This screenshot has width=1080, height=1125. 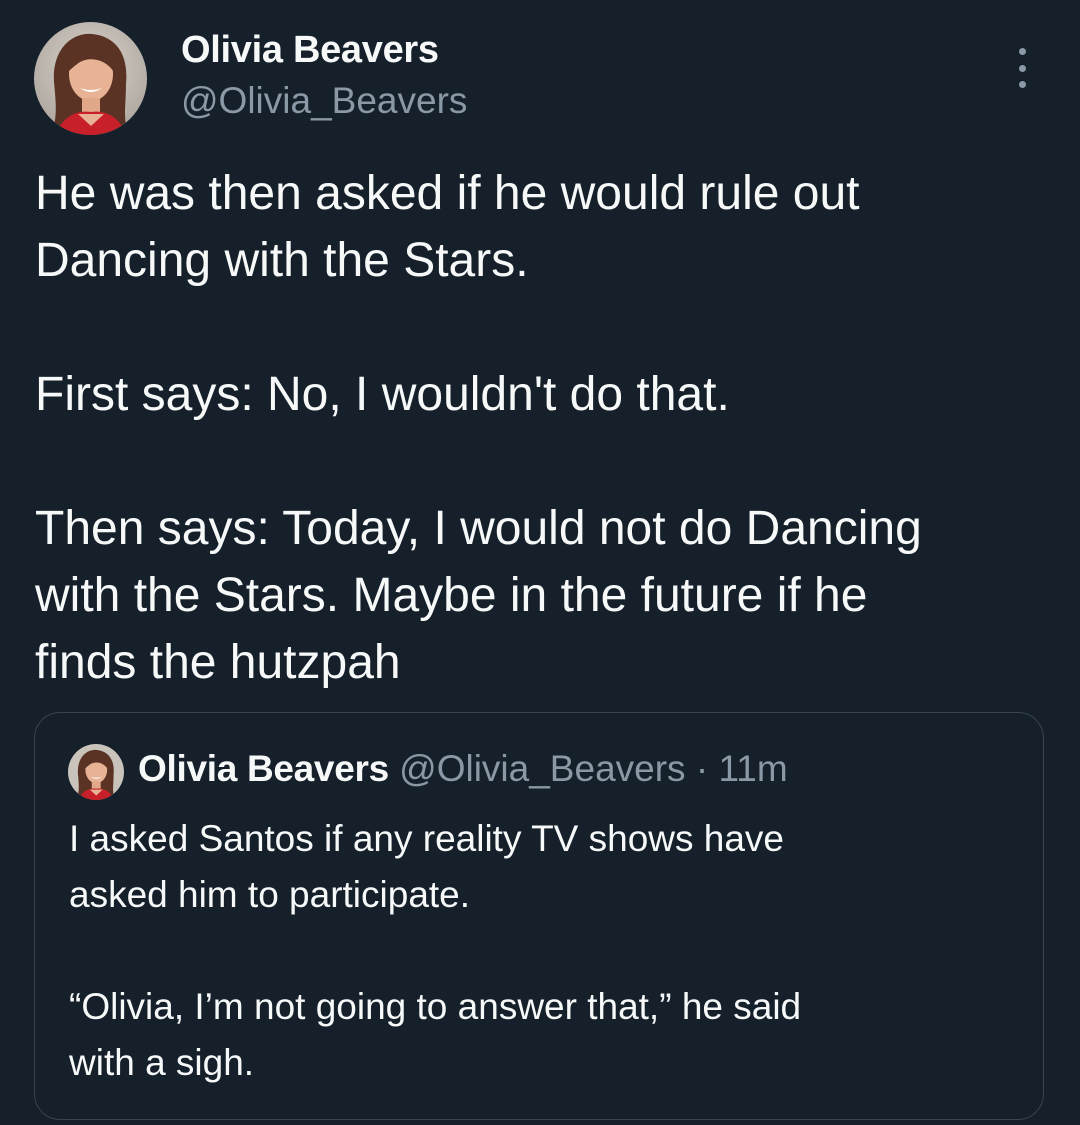 I want to click on more-vertical-icon, so click(x=1022, y=68).